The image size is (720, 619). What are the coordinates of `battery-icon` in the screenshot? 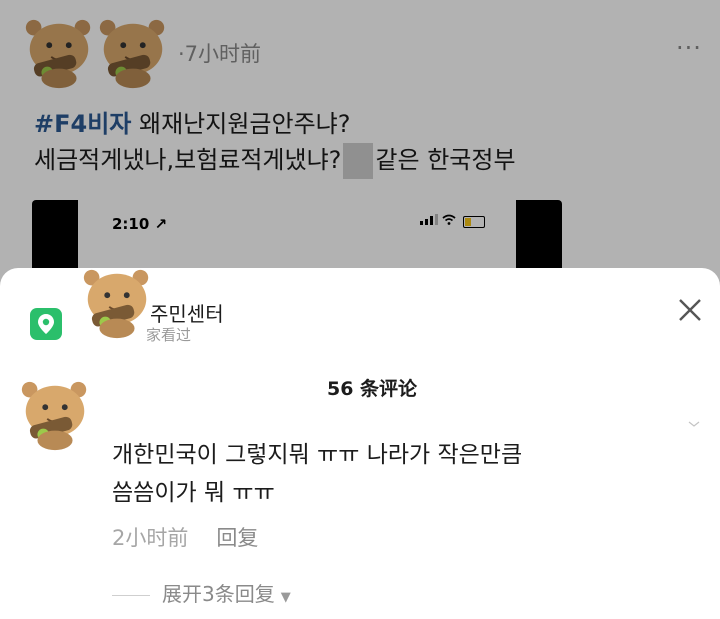 It's located at (474, 221).